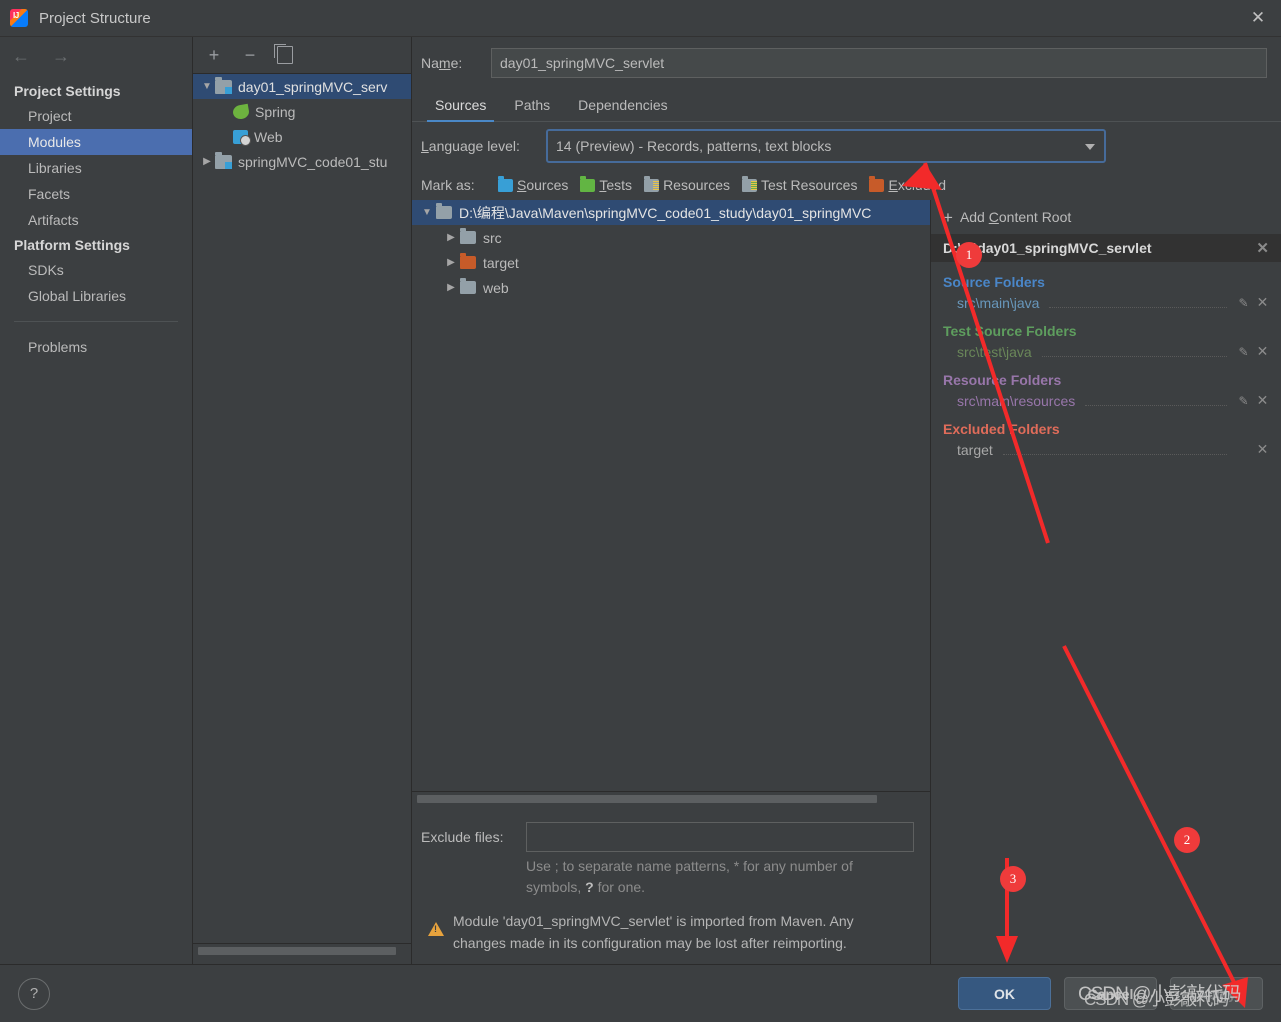  I want to click on module-folder-icon, so click(223, 85).